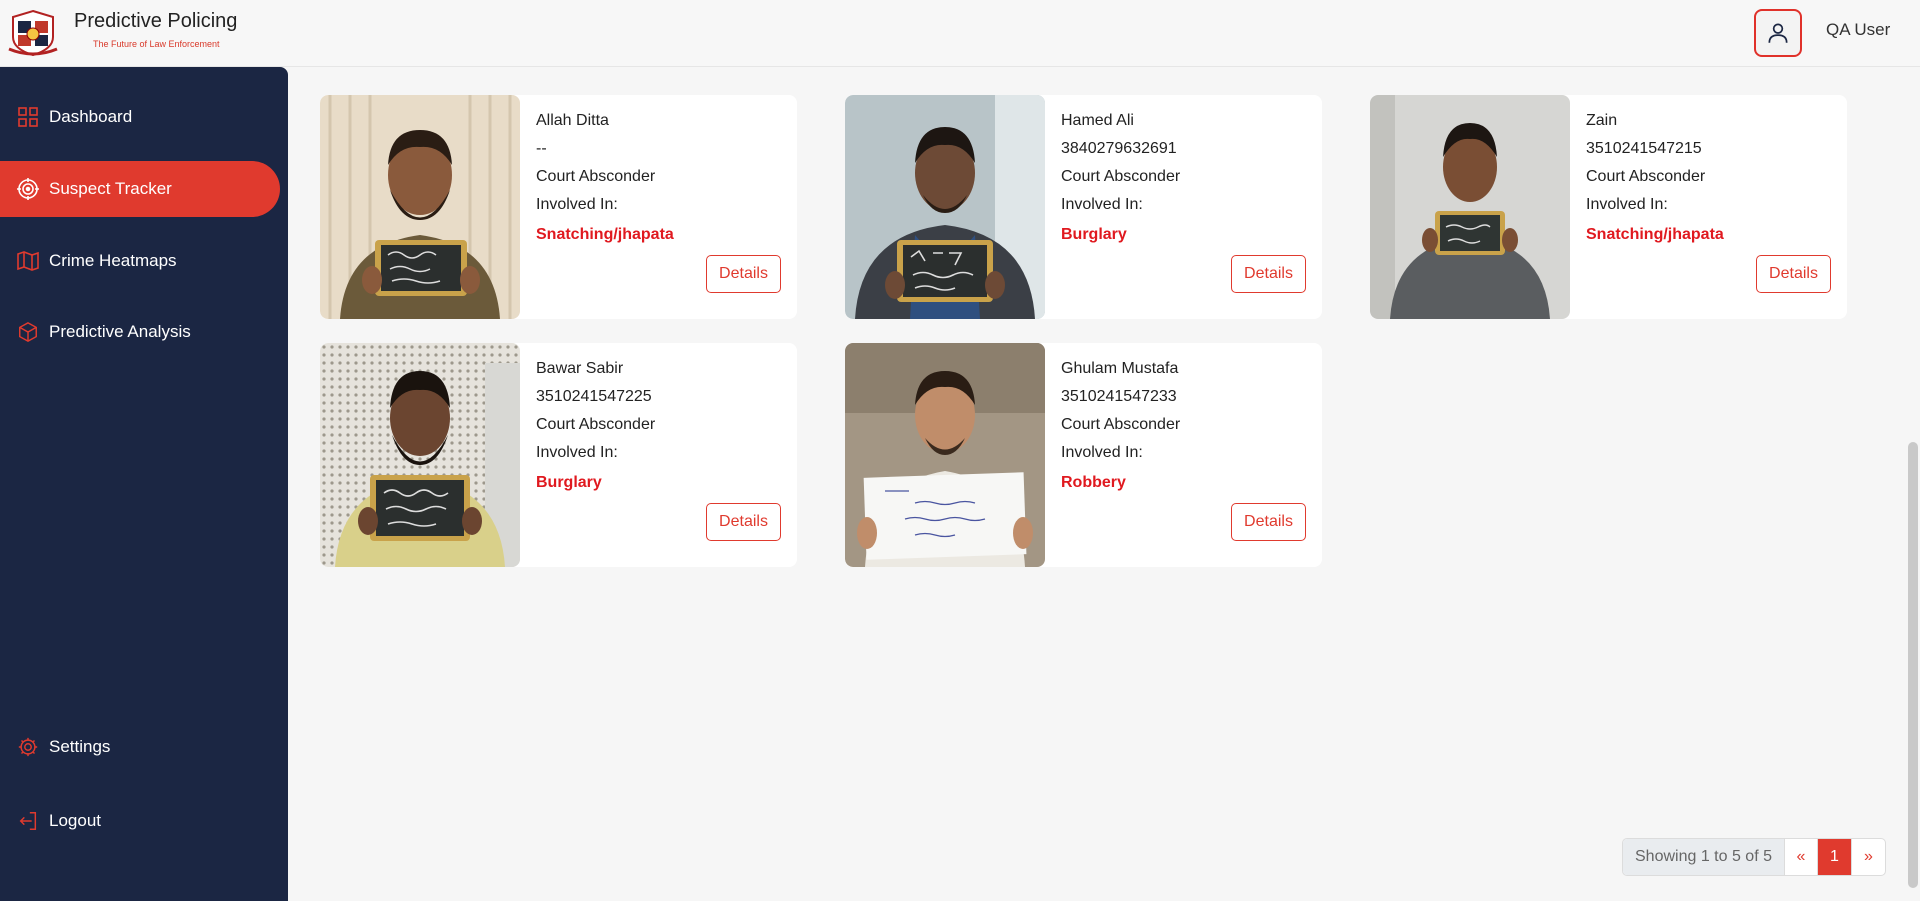 The width and height of the screenshot is (1920, 901). What do you see at coordinates (580, 368) in the screenshot?
I see `suspect-name: Bawar Sabir` at bounding box center [580, 368].